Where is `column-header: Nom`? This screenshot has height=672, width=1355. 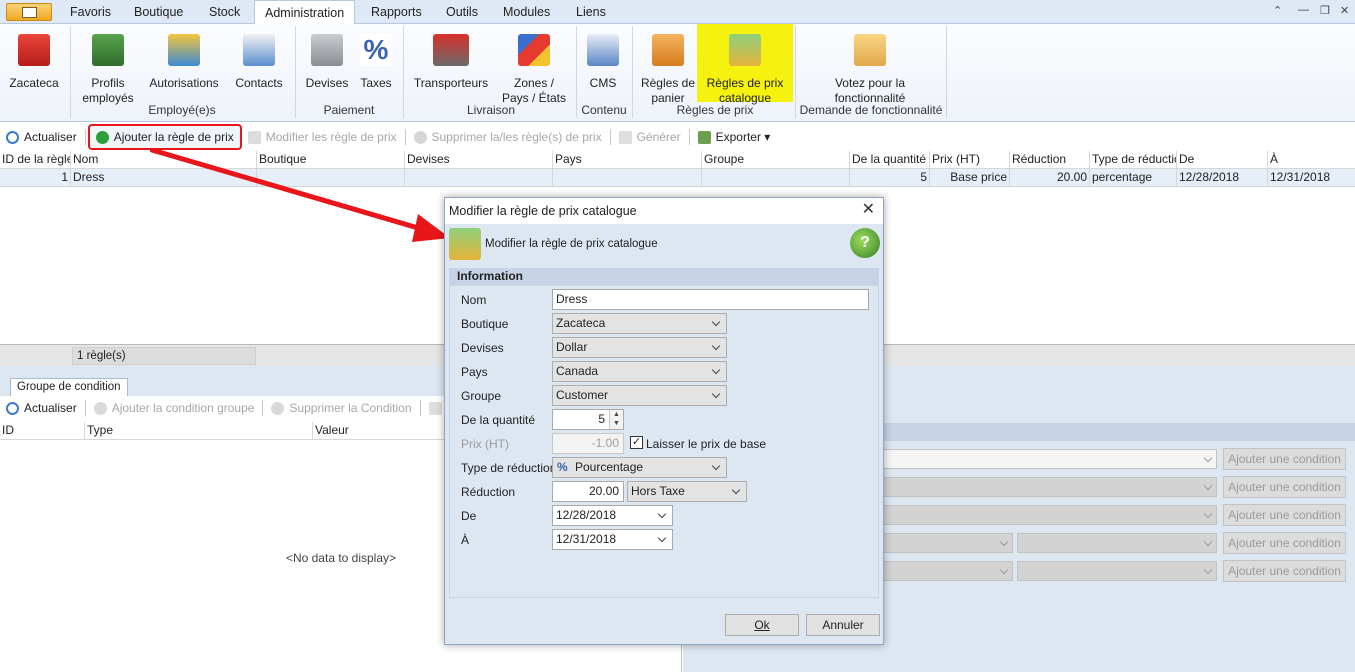
column-header: Nom is located at coordinates (164, 160).